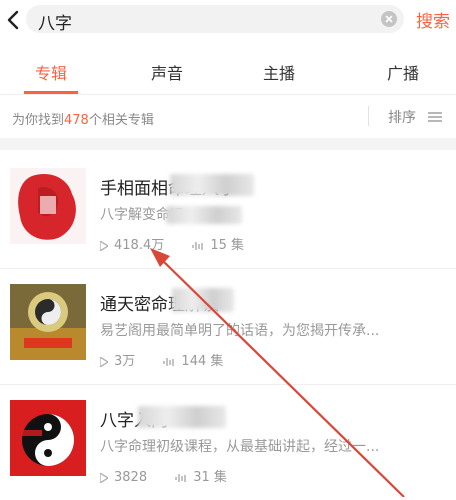 This screenshot has width=456, height=500. Describe the element at coordinates (51, 72) in the screenshot. I see `tab-albums: 专辑` at that location.